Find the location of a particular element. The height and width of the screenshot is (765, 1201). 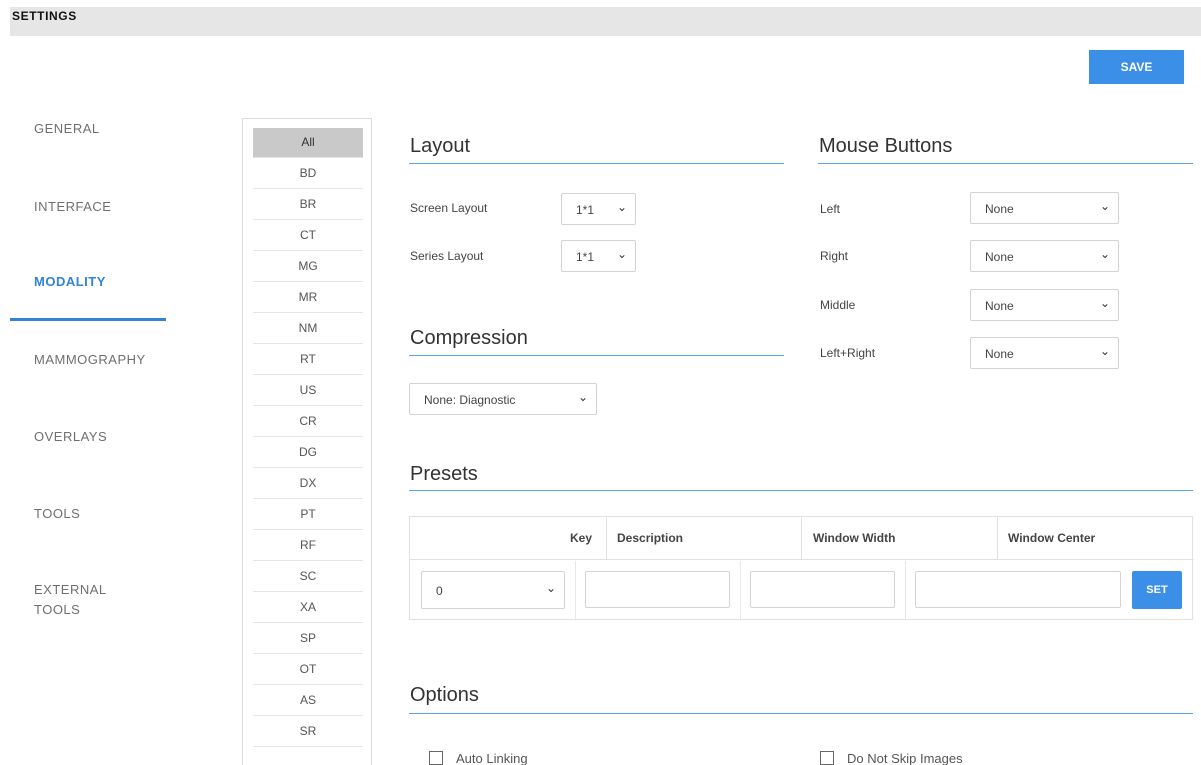

page-title: SETTINGS is located at coordinates (44, 16).